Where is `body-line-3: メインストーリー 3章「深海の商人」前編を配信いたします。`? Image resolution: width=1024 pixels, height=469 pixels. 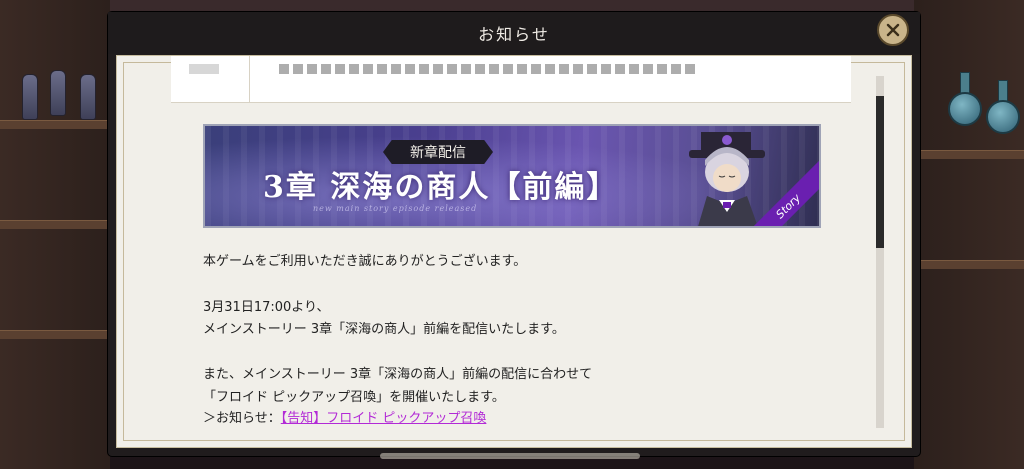
body-line-3: メインストーリー 3章「深海の商人」前編を配信いたします。 is located at coordinates (384, 329).